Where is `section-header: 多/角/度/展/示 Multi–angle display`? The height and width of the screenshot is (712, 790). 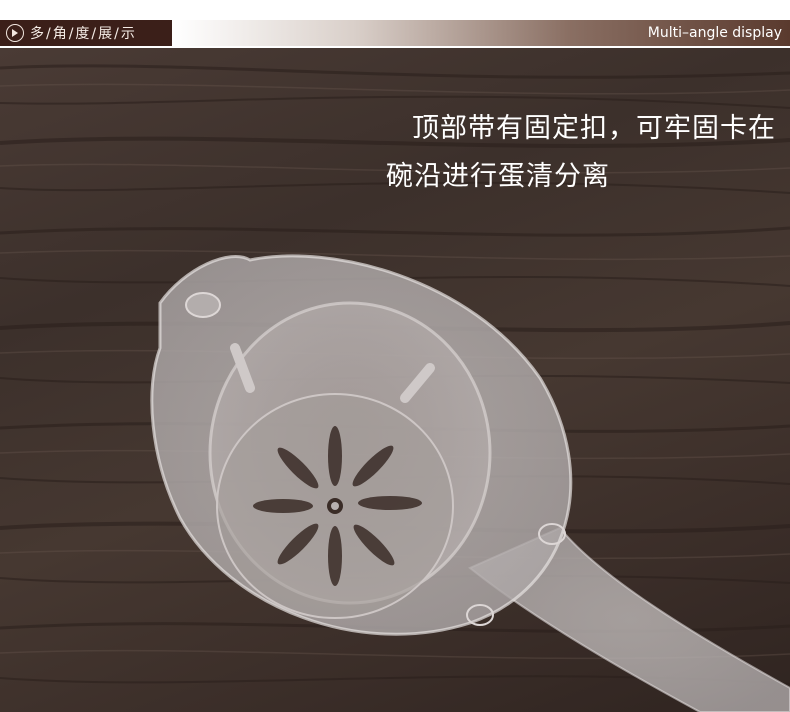
section-header: 多/角/度/展/示 Multi–angle display is located at coordinates (395, 24).